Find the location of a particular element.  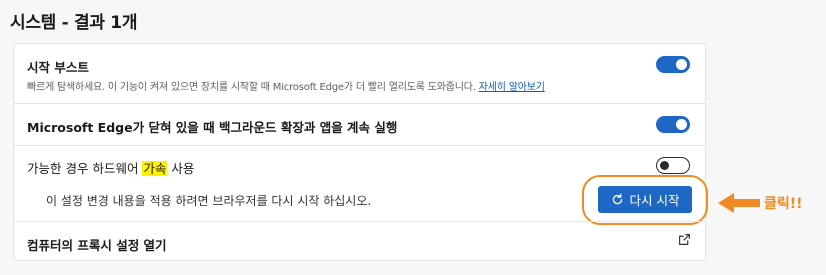

restart-button: 다시 시작 is located at coordinates (645, 199).